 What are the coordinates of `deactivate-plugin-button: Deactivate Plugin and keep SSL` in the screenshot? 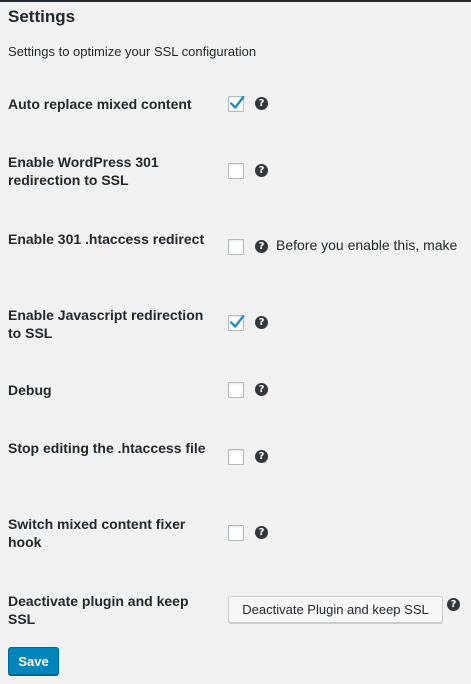 It's located at (335, 609).